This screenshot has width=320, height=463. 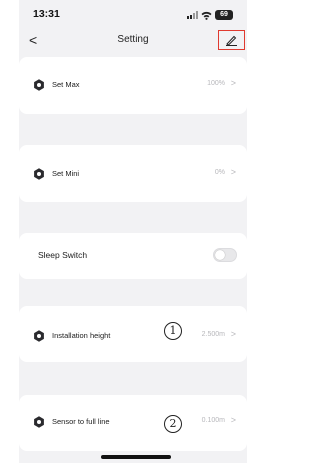 What do you see at coordinates (136, 457) in the screenshot?
I see `home-indicator` at bounding box center [136, 457].